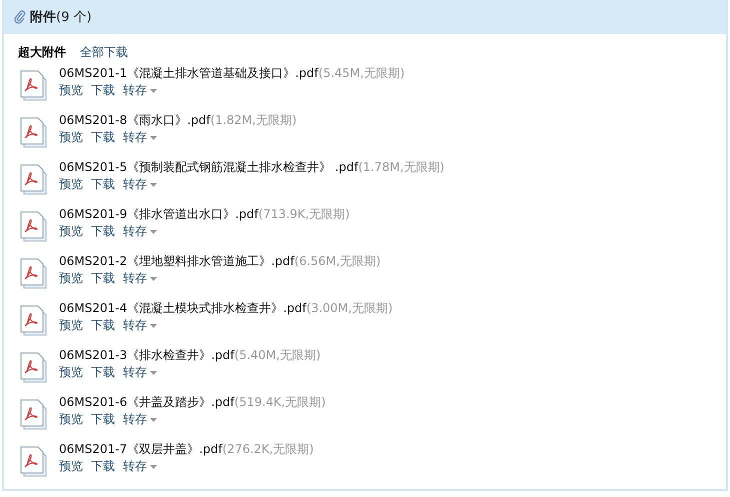 The width and height of the screenshot is (730, 497). I want to click on download-all-link: 全部下载, so click(104, 53).